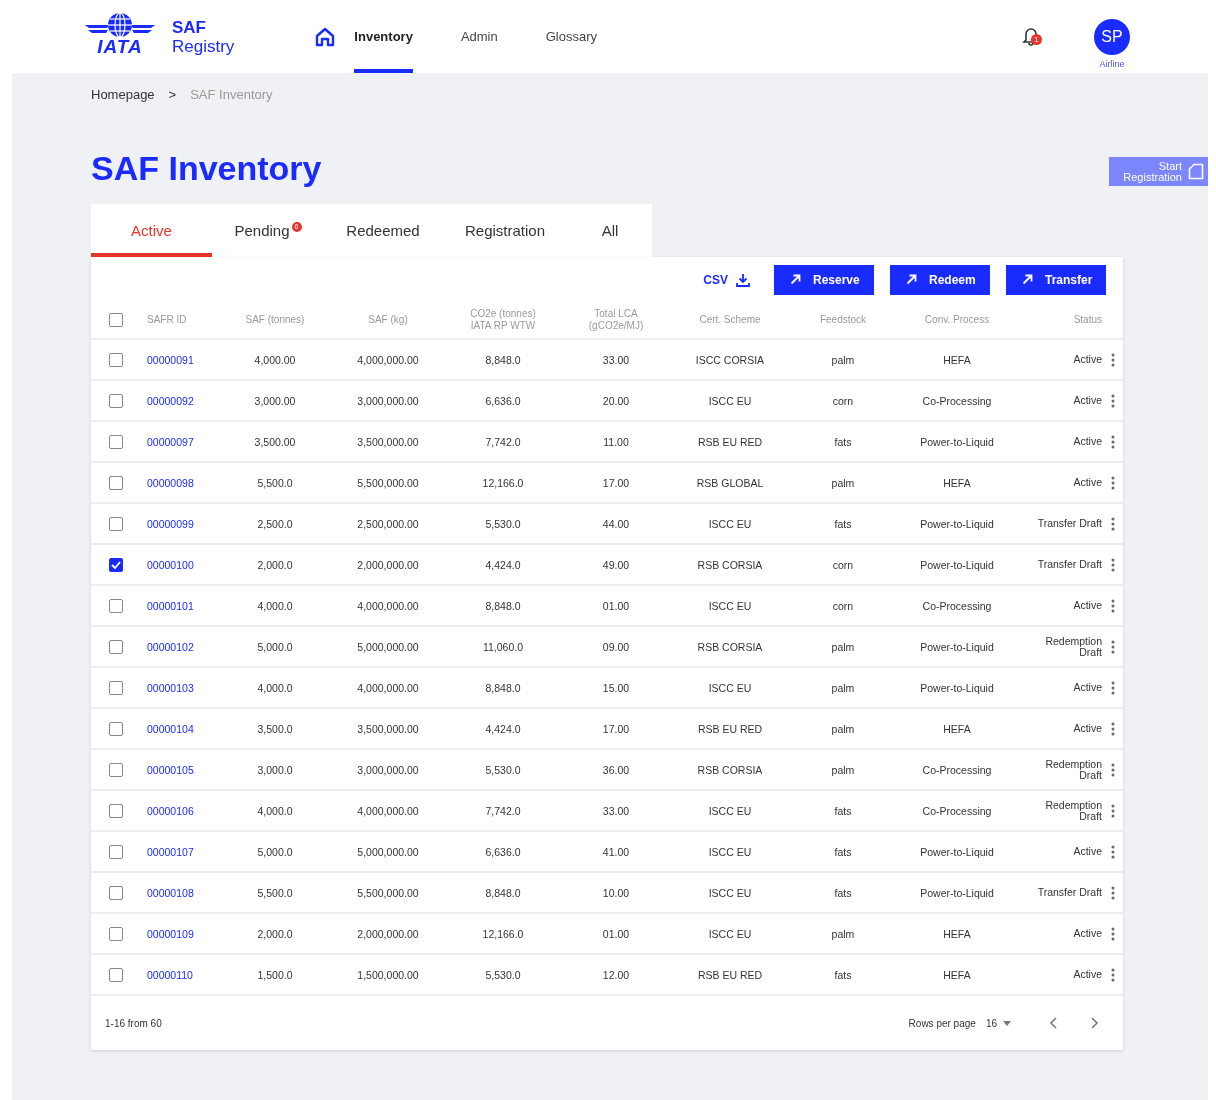 Image resolution: width=1216 pixels, height=1100 pixels. What do you see at coordinates (730, 359) in the screenshot?
I see `table-cell-text: ISCC CORSIA` at bounding box center [730, 359].